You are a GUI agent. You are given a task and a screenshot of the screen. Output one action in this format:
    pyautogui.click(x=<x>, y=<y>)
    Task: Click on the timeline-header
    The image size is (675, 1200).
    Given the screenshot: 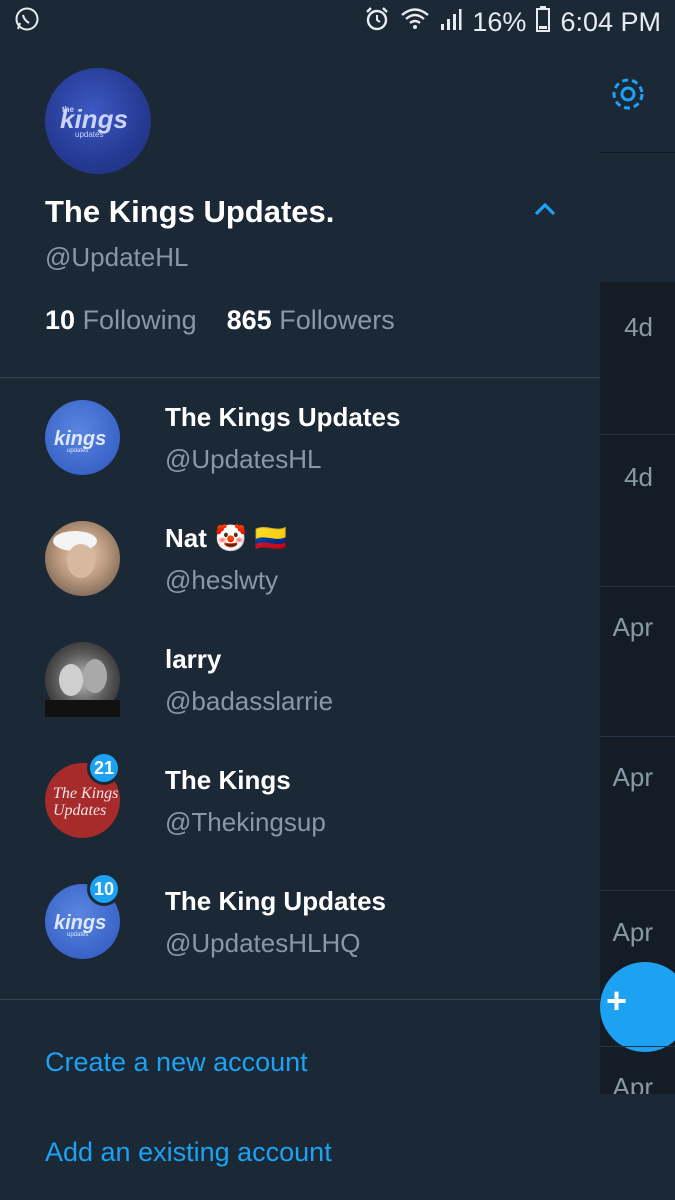 What is the action you would take?
    pyautogui.click(x=637, y=98)
    